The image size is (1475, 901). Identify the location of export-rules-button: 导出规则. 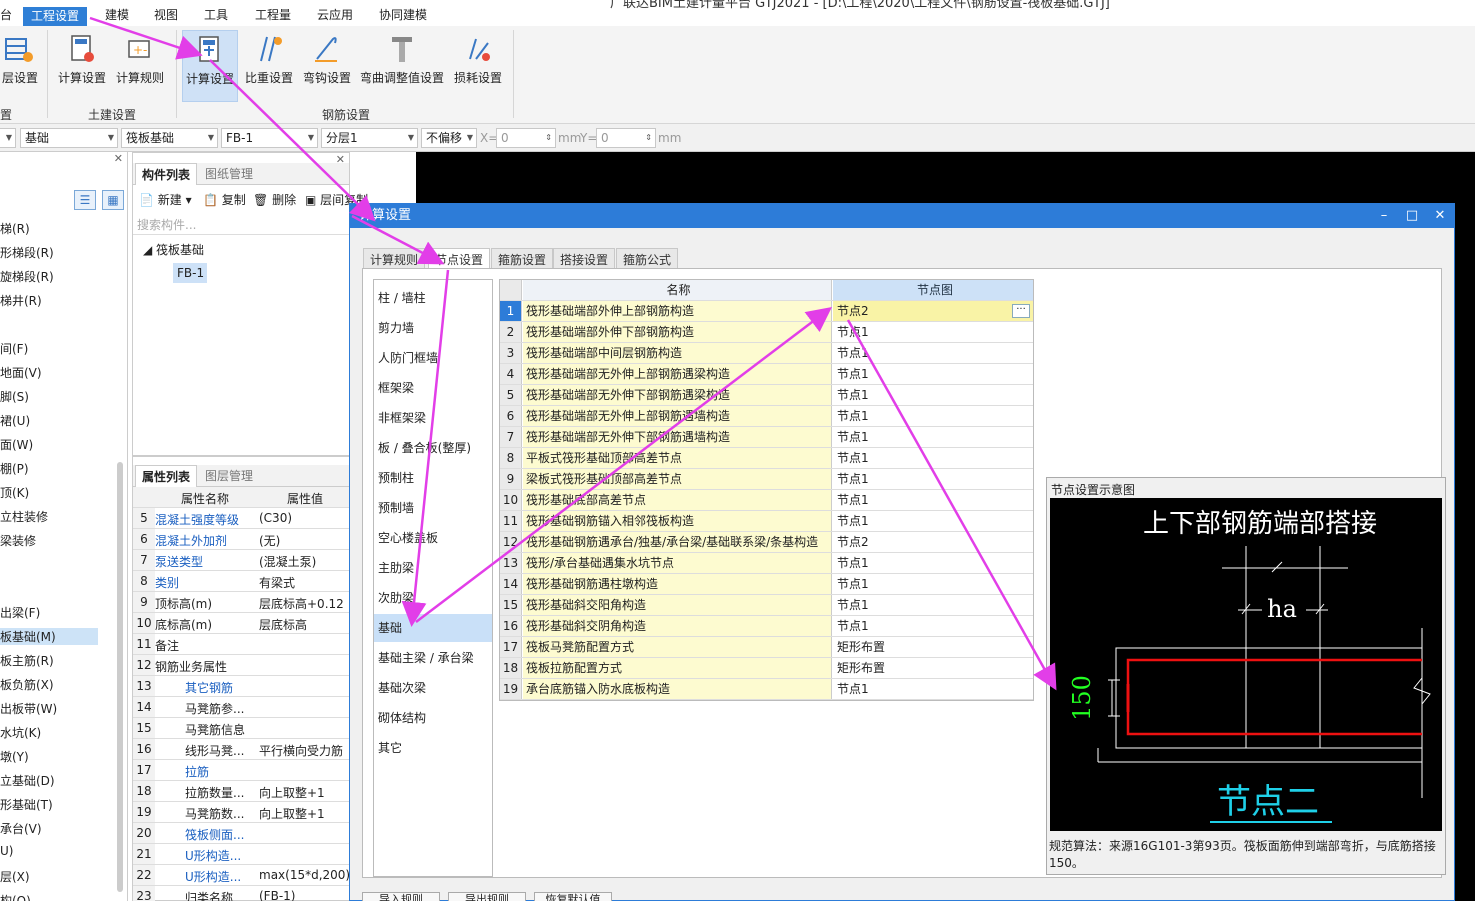
(487, 896).